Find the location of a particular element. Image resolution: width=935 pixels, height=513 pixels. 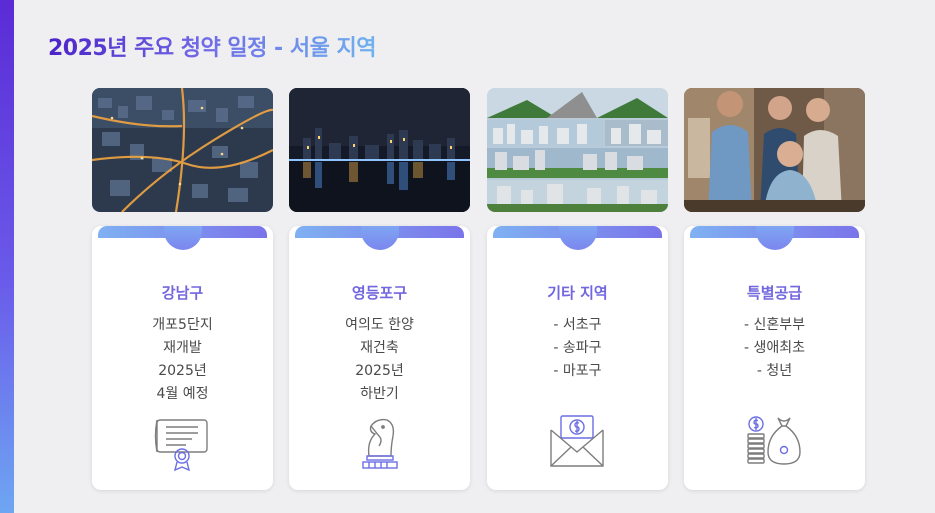

card-details: 여의도 한양 재건축 2025년 하반기 is located at coordinates (379, 360).